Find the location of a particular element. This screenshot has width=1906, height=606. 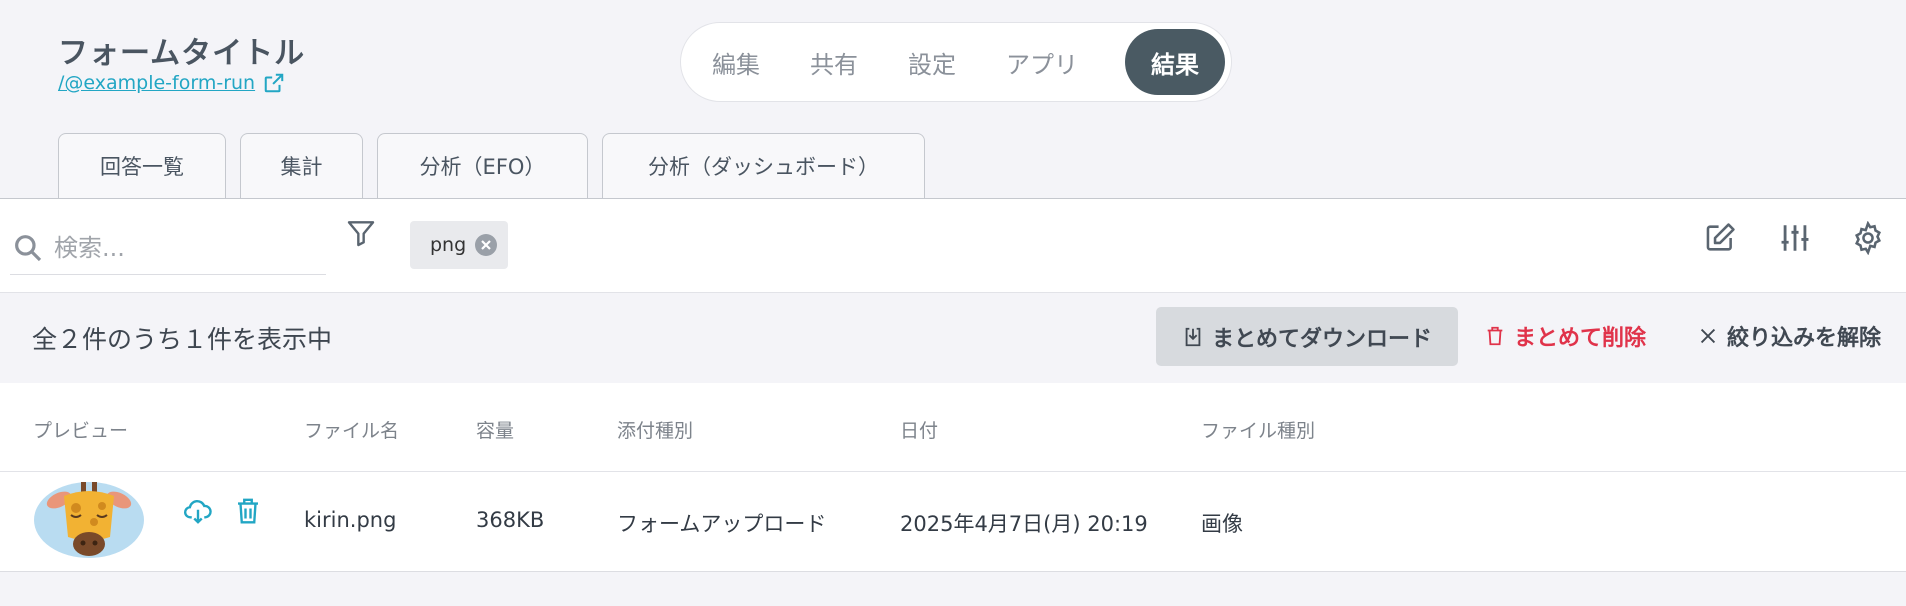

filter-chip-label: png is located at coordinates (448, 245).